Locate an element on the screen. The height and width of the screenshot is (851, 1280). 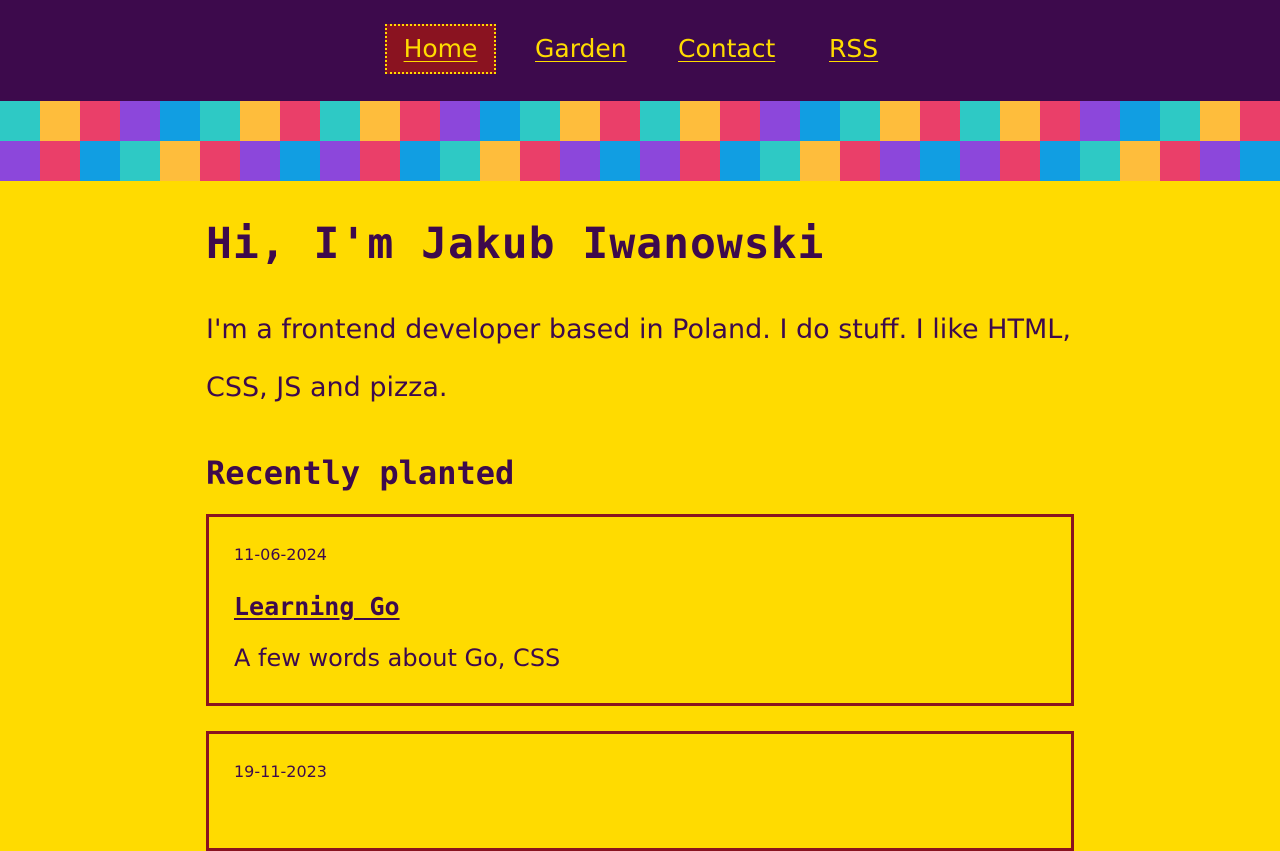
nav-link-garden: Garden is located at coordinates (581, 49).